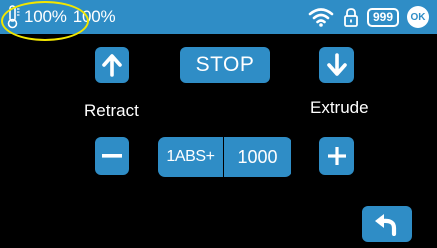  I want to click on extrude-amount-selector: 1ABS+ 1000, so click(225, 157).